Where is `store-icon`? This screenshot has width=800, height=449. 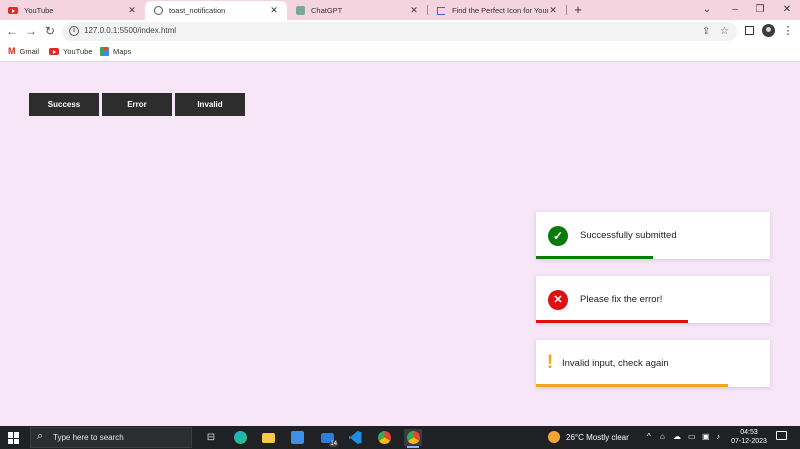 store-icon is located at coordinates (297, 437).